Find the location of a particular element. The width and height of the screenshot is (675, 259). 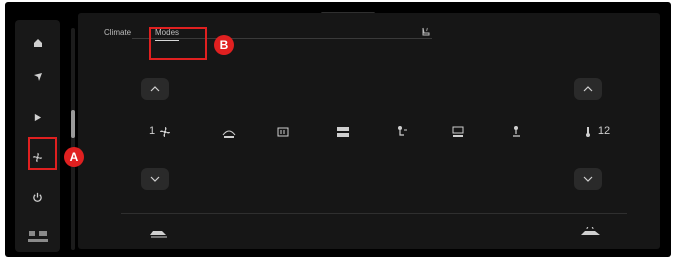

callout-b-badge: B is located at coordinates (224, 45).